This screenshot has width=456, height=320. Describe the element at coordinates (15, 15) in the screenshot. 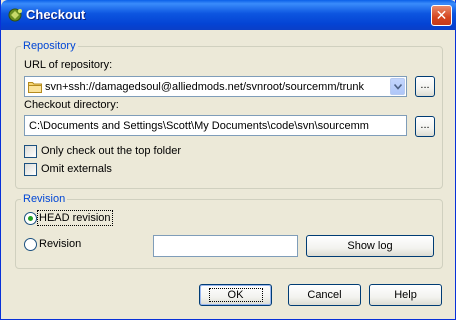

I see `tortoisesvn-icon` at that location.